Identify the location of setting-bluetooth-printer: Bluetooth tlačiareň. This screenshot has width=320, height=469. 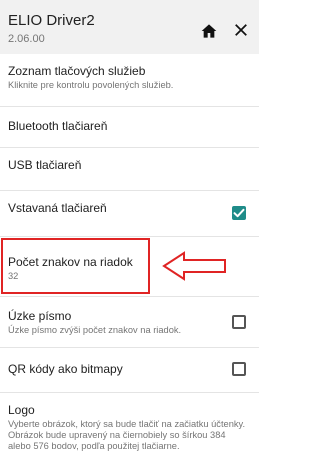
(129, 127).